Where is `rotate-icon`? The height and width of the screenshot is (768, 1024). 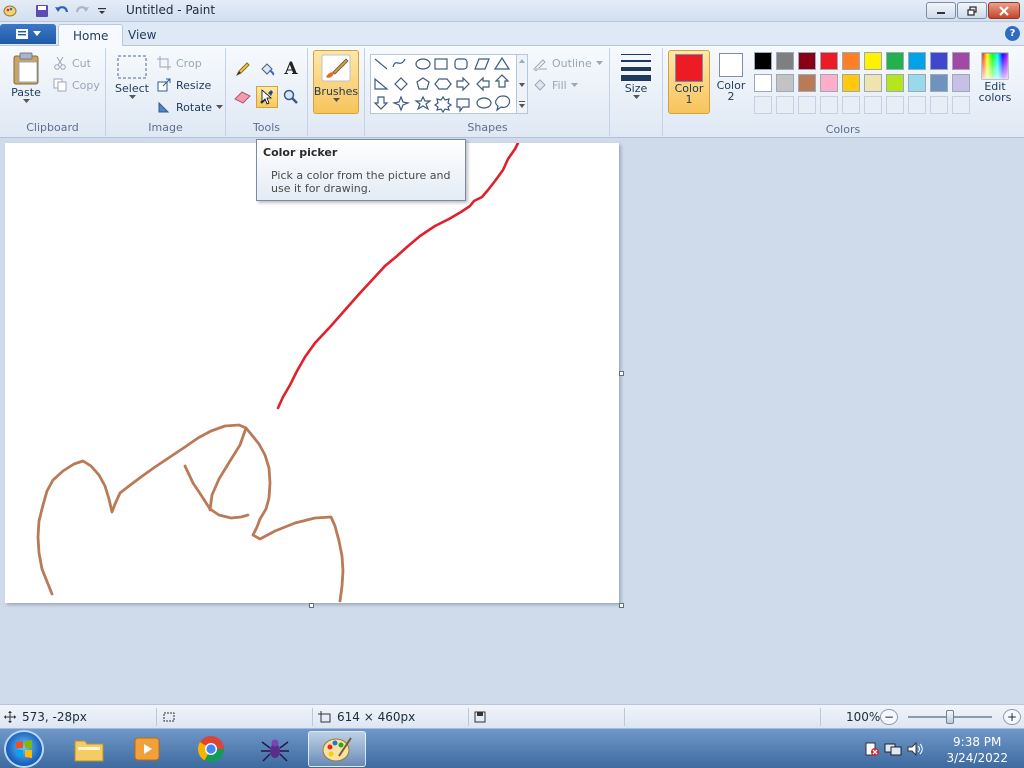
rotate-icon is located at coordinates (164, 107).